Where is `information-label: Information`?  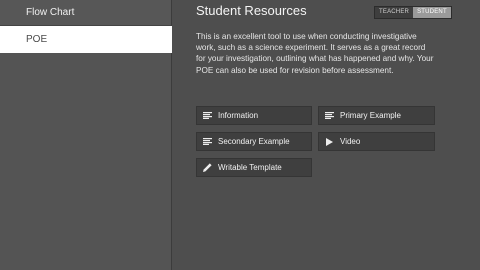
information-label: Information is located at coordinates (238, 115).